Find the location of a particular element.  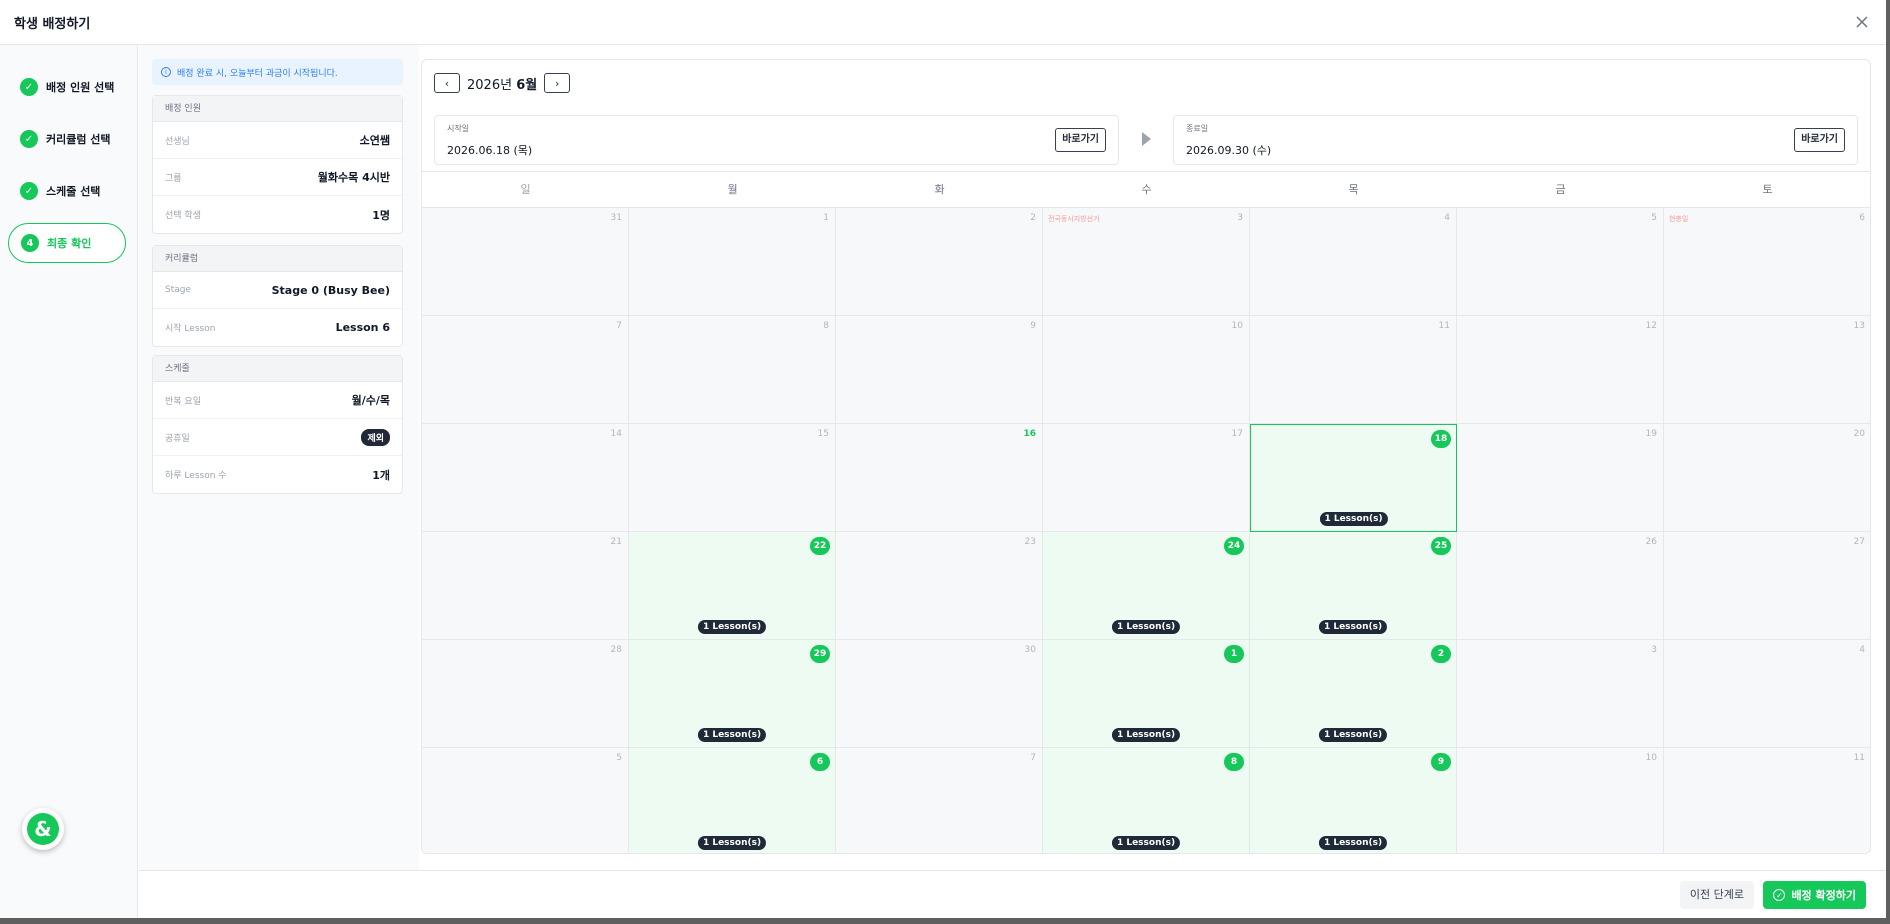

calendar-day-cell: 17 is located at coordinates (1146, 478).